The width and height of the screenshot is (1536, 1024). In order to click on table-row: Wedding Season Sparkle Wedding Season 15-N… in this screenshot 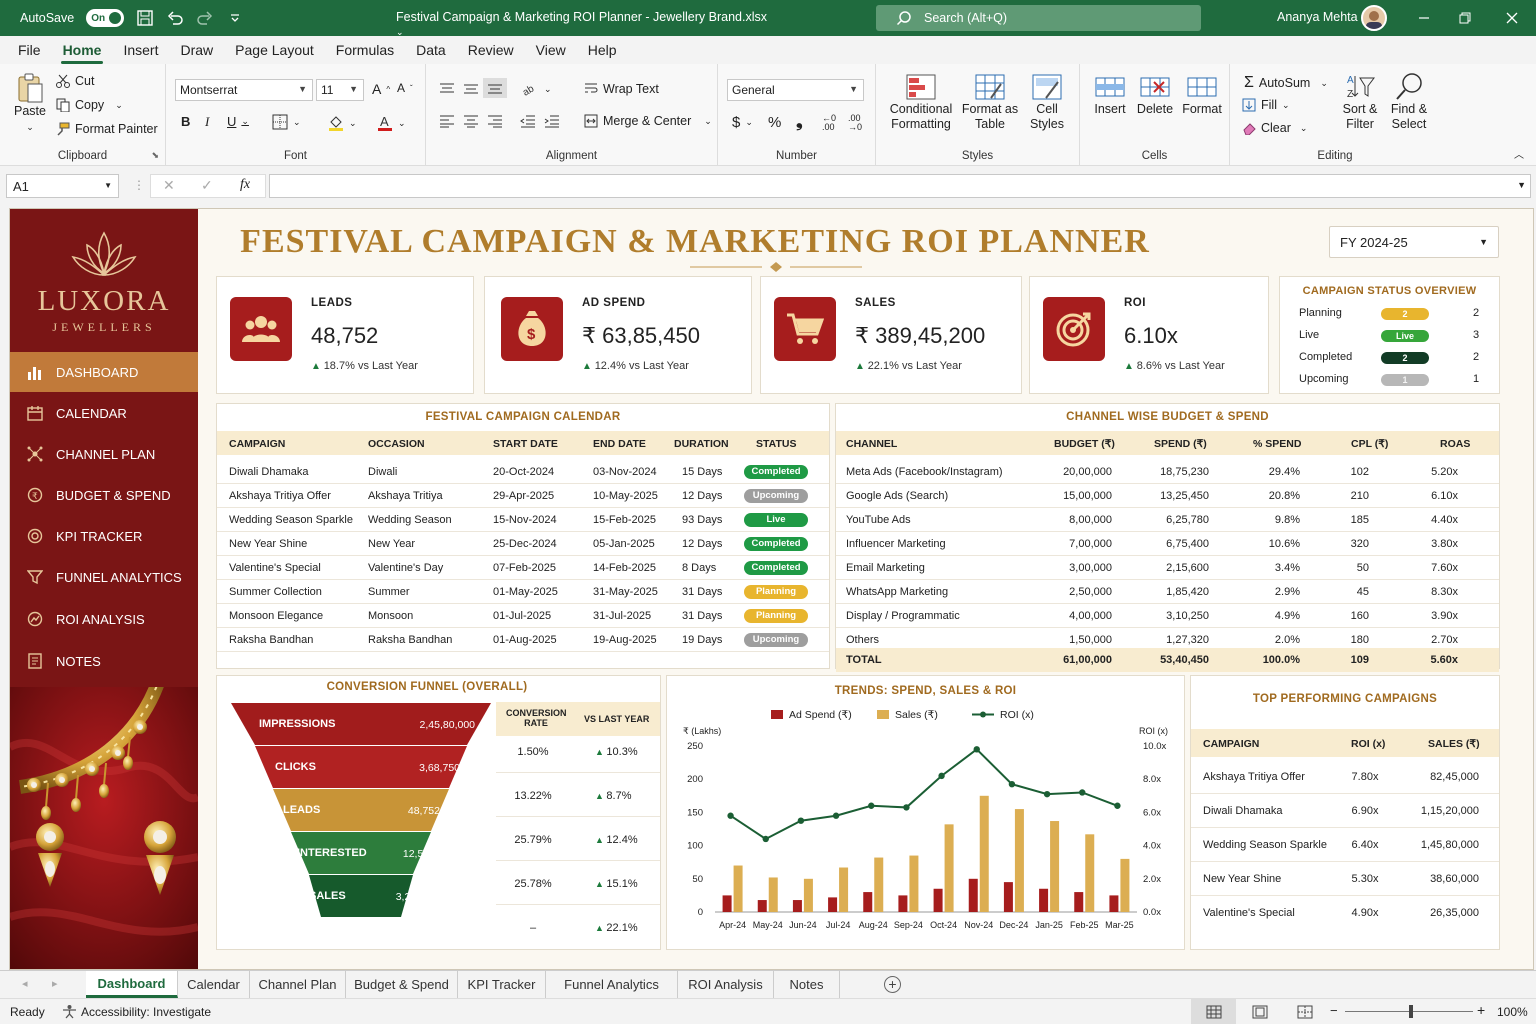, I will do `click(523, 520)`.